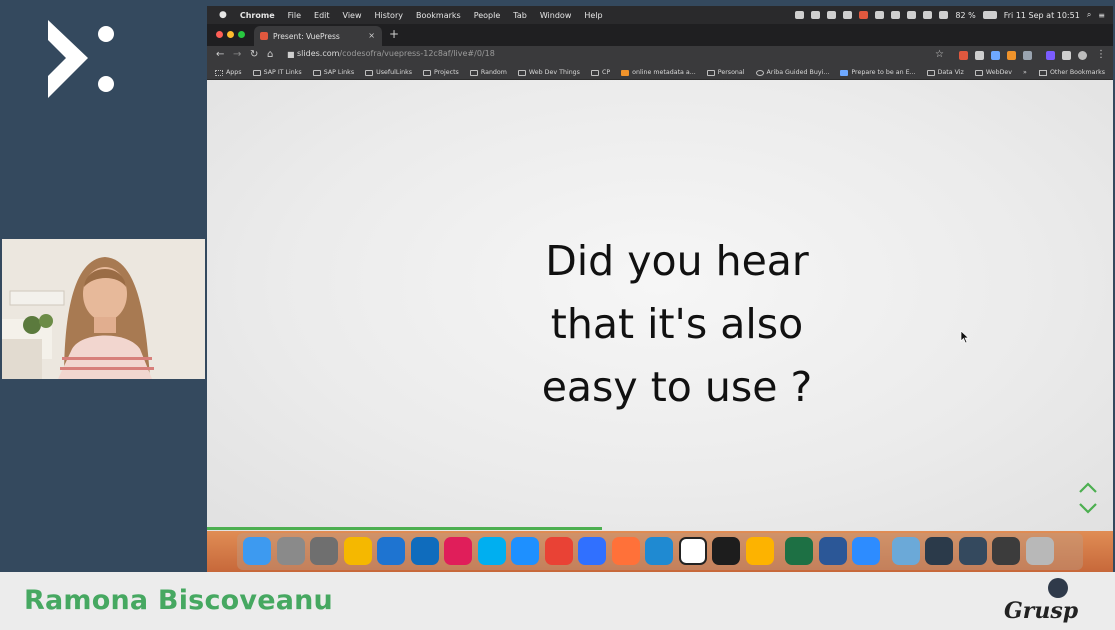 The height and width of the screenshot is (630, 1115). What do you see at coordinates (660, 35) in the screenshot?
I see `browser-tab-strip: Present: VuePress × +` at bounding box center [660, 35].